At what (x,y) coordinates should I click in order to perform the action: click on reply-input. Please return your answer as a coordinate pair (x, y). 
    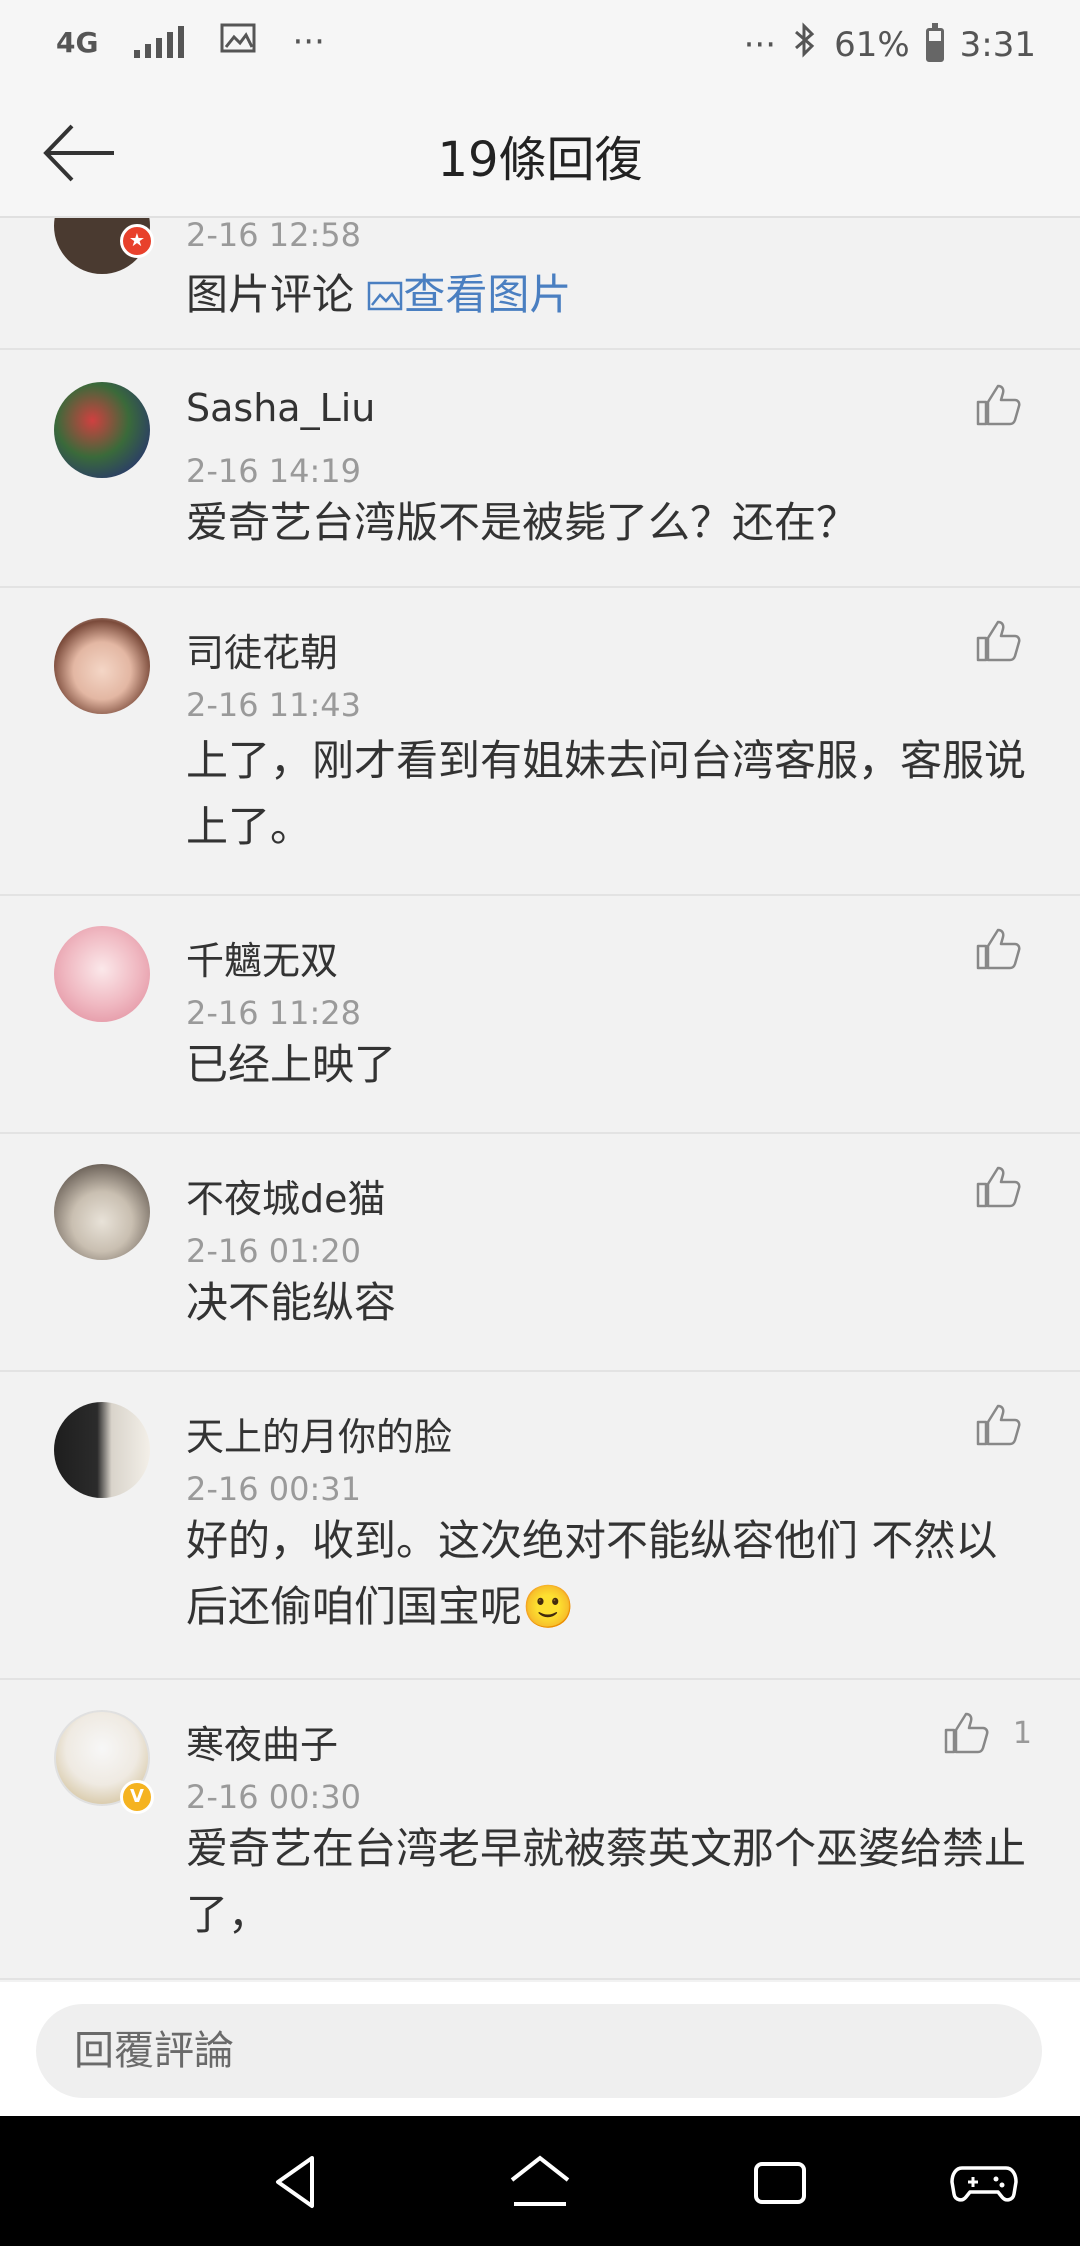
    Looking at the image, I should click on (539, 2051).